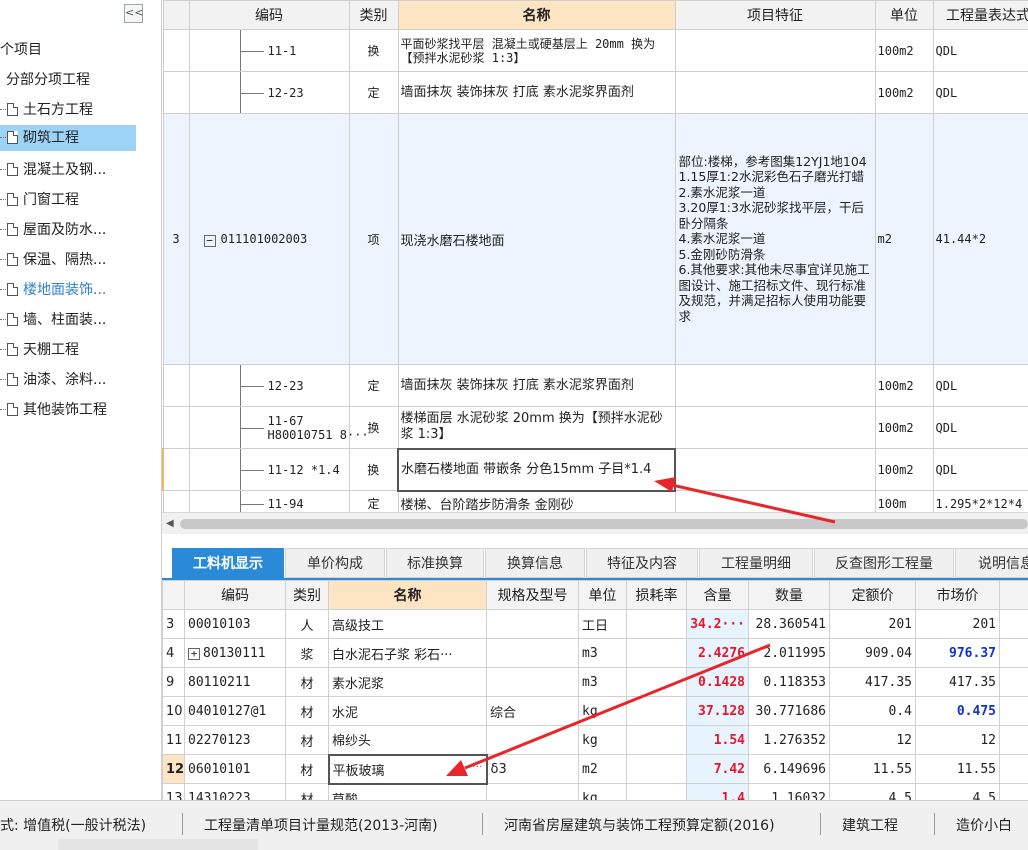 Image resolution: width=1028 pixels, height=850 pixels. Describe the element at coordinates (957, 711) in the screenshot. I see `row-market-price: 0.475` at that location.